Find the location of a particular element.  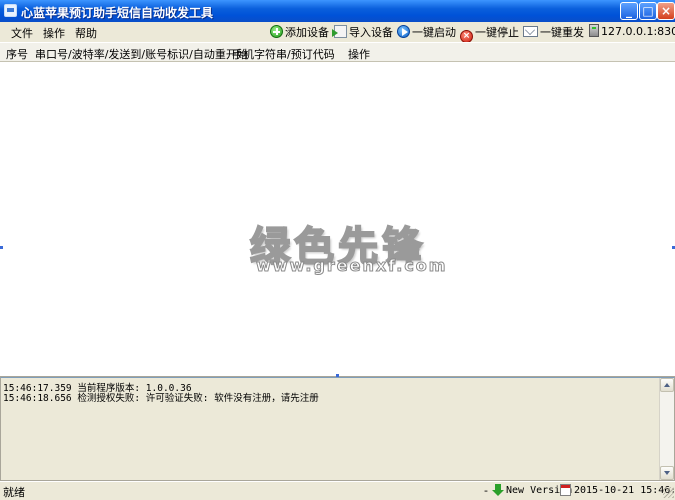

import-device-button: 导入设备 is located at coordinates (362, 32).